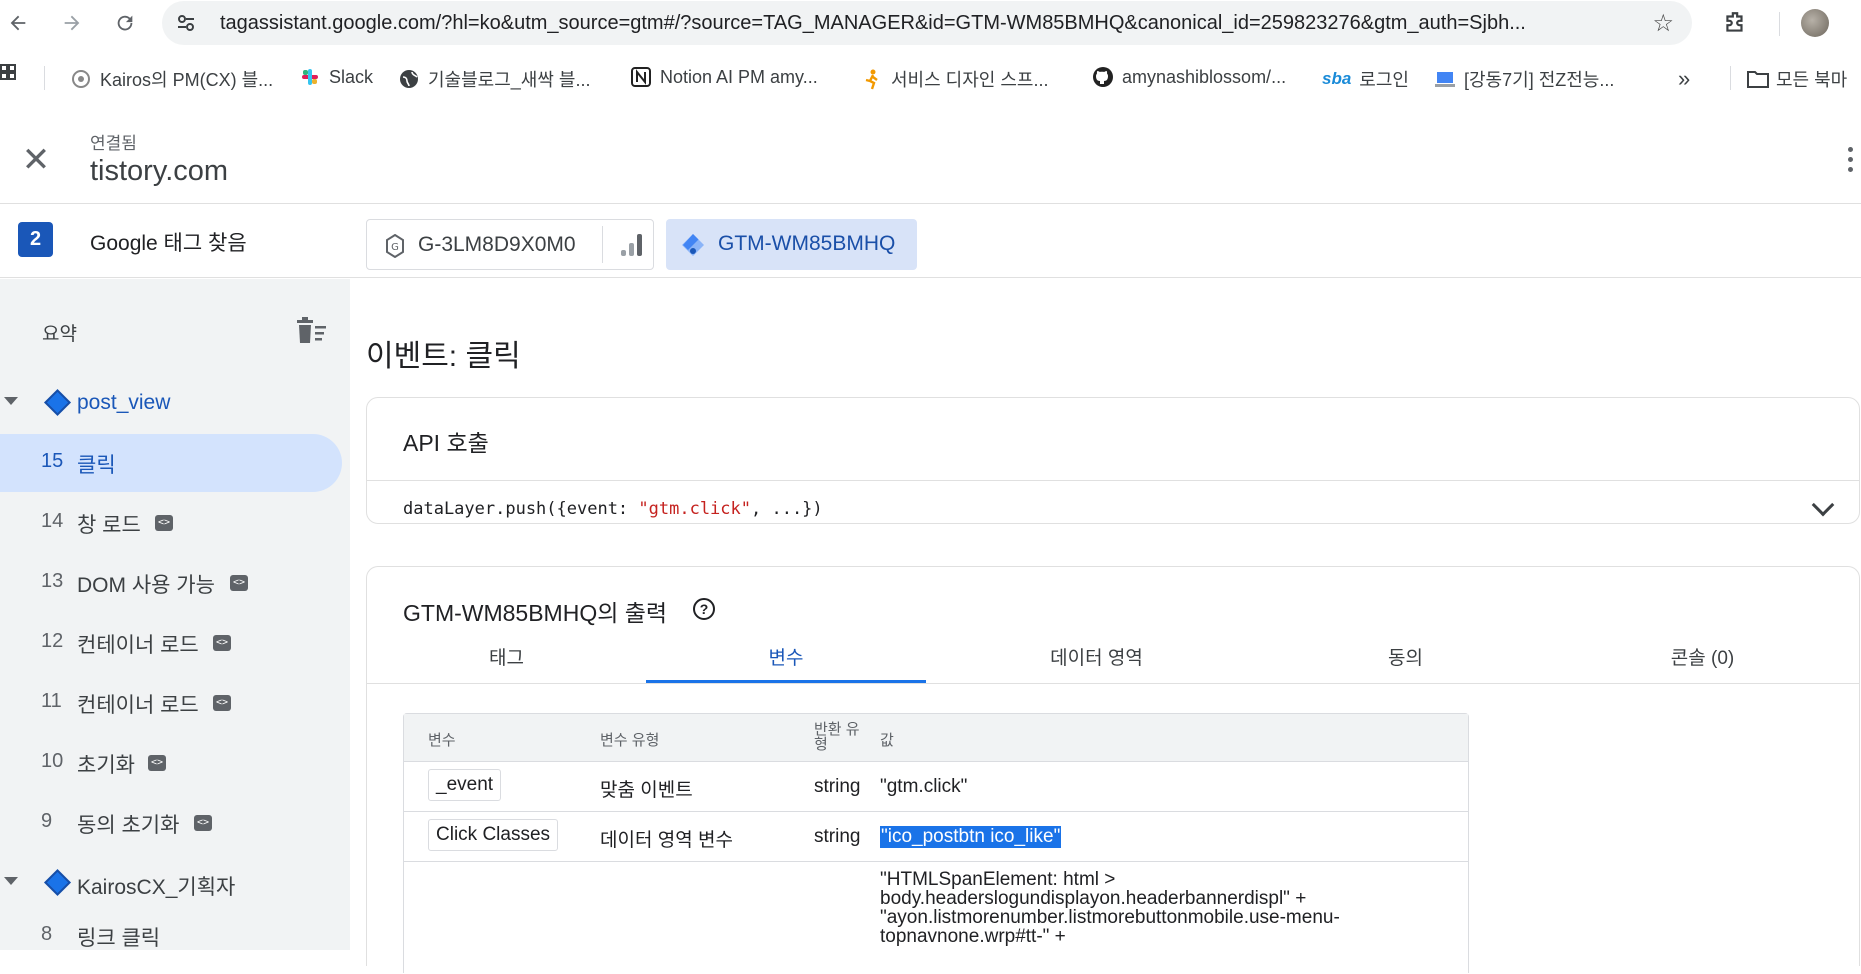 This screenshot has width=1861, height=974. Describe the element at coordinates (786, 656) in the screenshot. I see `tab-variables: 변수` at that location.